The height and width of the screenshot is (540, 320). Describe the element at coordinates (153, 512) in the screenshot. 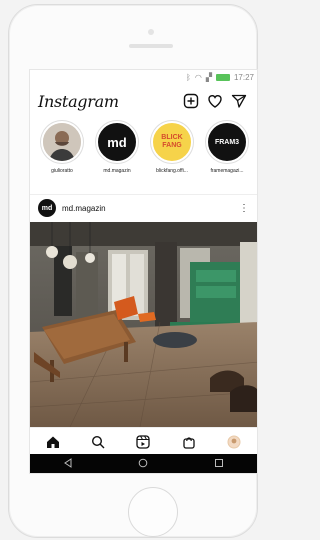

I see `hardware-home-button` at that location.